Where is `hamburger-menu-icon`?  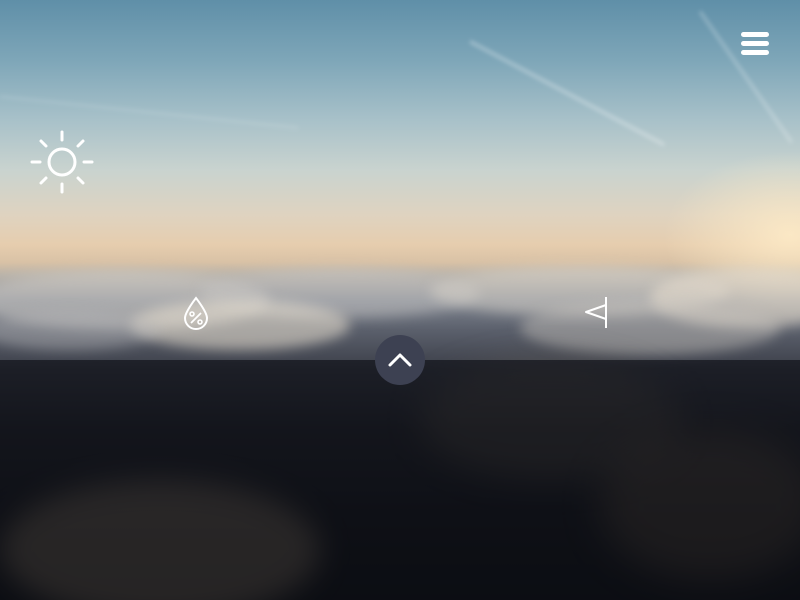
hamburger-menu-icon is located at coordinates (756, 45).